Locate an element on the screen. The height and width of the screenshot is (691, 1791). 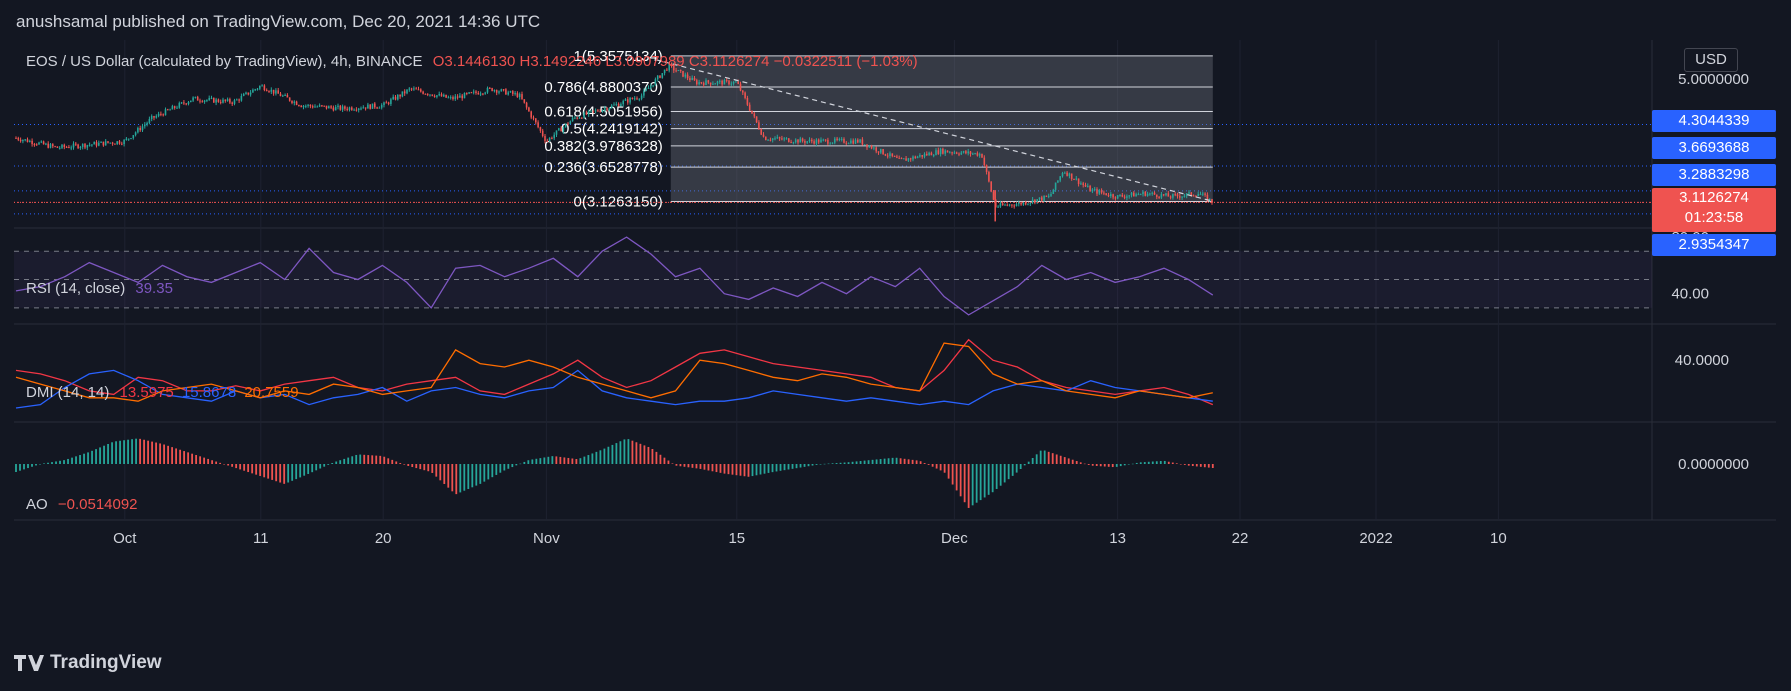
time-tick-label: Oct is located at coordinates (125, 538).